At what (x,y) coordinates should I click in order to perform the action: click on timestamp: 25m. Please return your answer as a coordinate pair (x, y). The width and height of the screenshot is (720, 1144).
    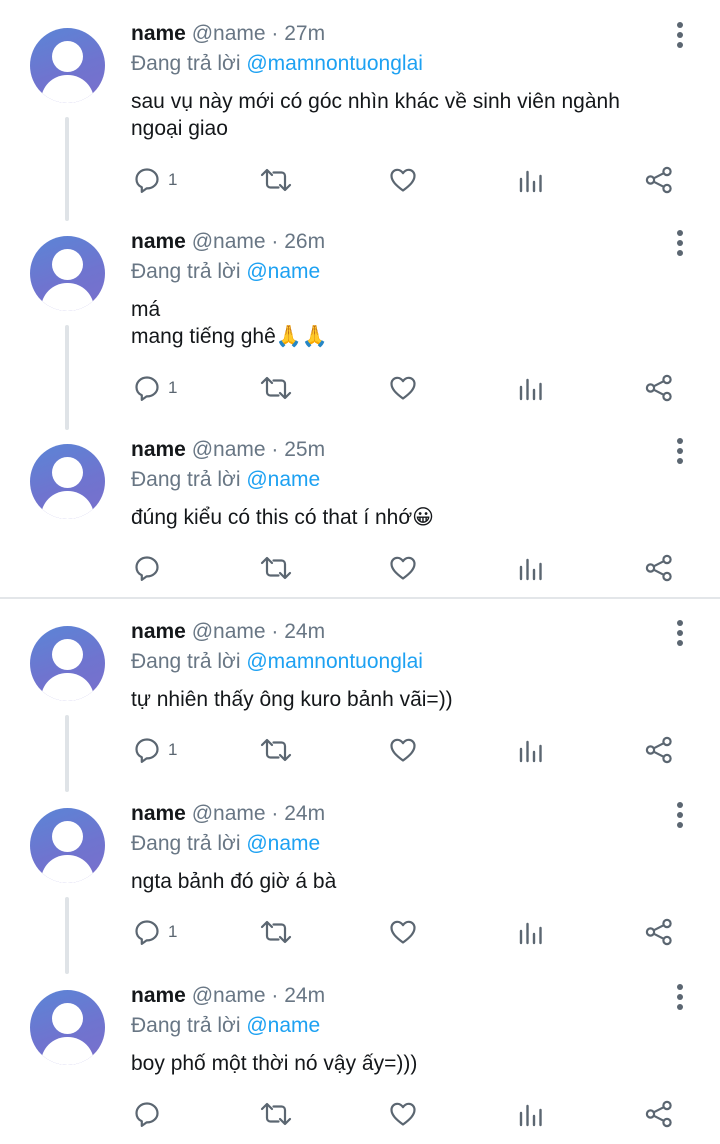
    Looking at the image, I should click on (304, 449).